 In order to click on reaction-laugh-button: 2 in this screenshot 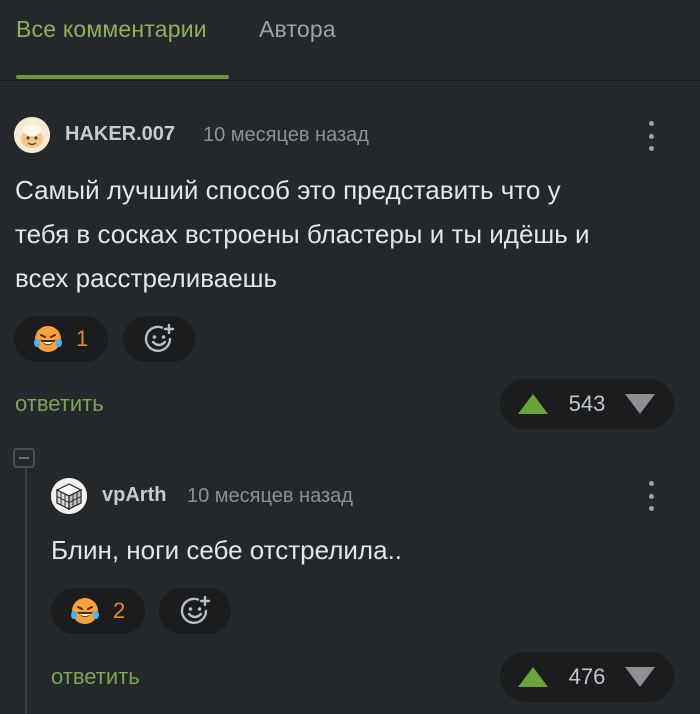, I will do `click(98, 611)`.